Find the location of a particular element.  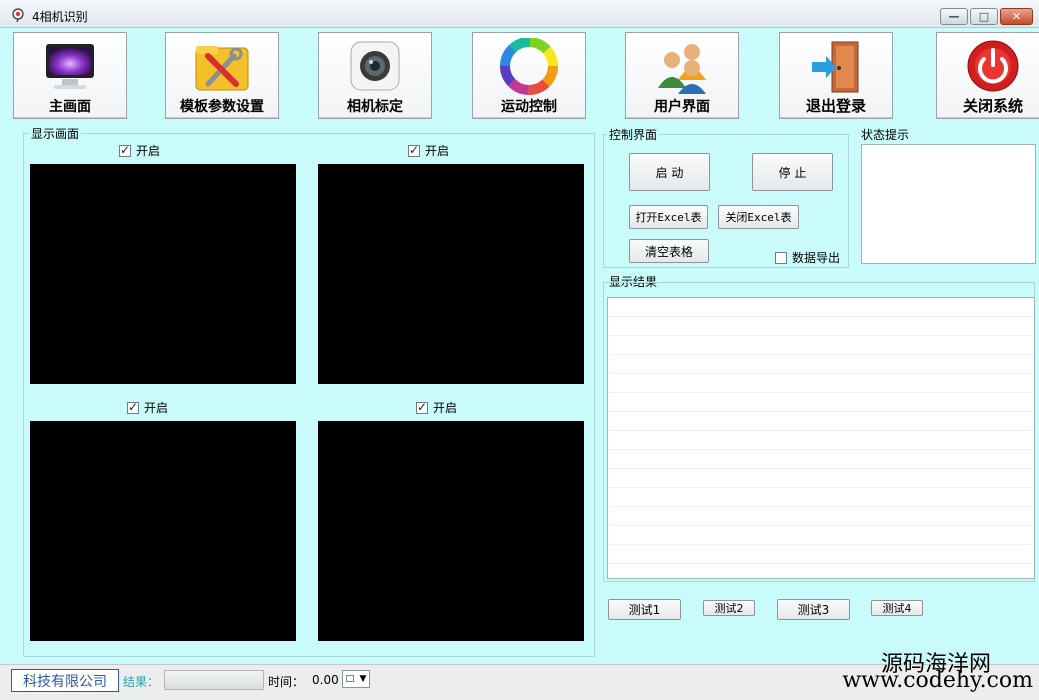

chevron-down-icon: ▼ is located at coordinates (363, 679).